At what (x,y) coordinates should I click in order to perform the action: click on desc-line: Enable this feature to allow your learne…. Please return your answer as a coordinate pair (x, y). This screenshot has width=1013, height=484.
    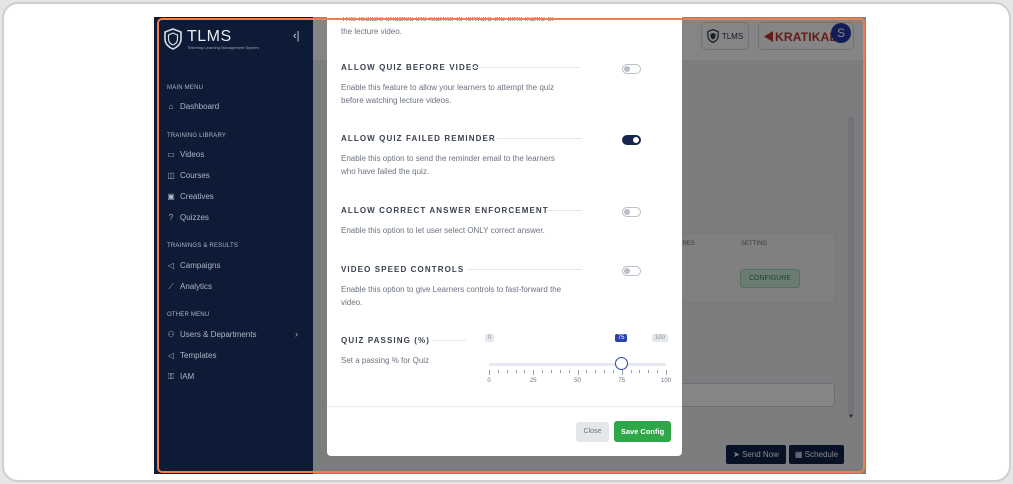
    Looking at the image, I should click on (448, 87).